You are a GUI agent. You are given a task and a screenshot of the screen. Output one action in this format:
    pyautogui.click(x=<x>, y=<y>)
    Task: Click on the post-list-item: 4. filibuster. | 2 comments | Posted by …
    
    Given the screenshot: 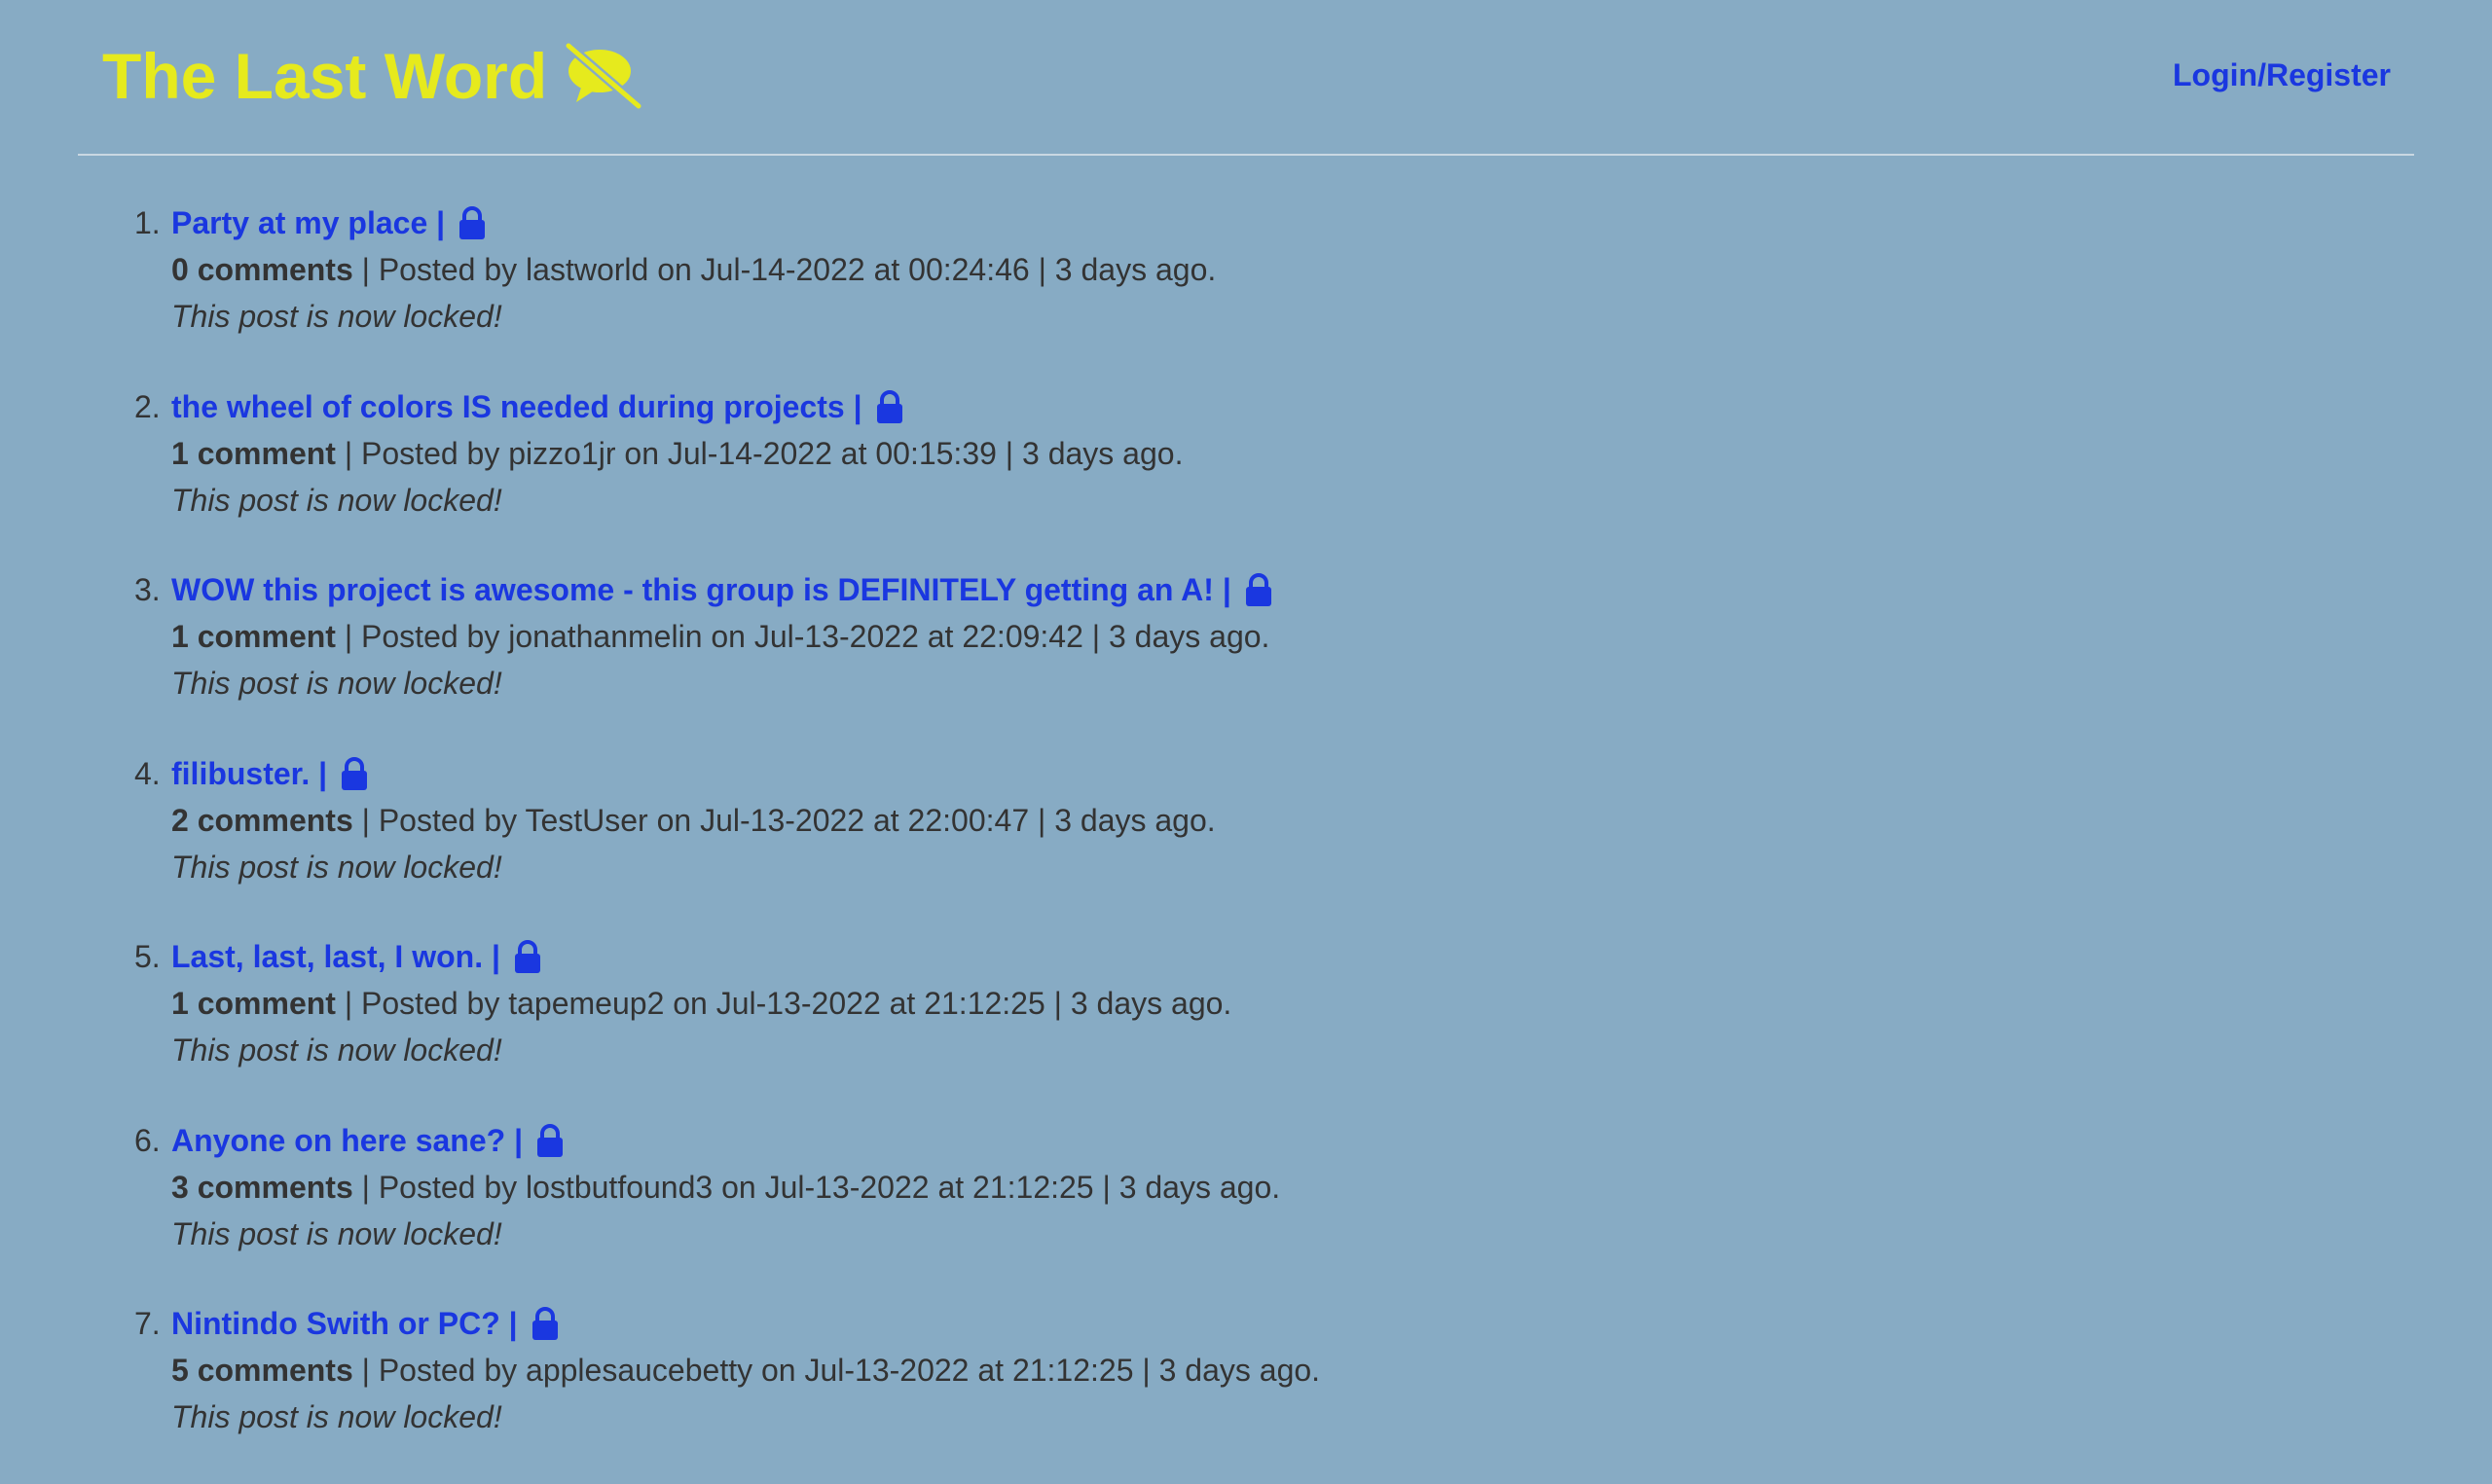 What is the action you would take?
    pyautogui.click(x=727, y=842)
    